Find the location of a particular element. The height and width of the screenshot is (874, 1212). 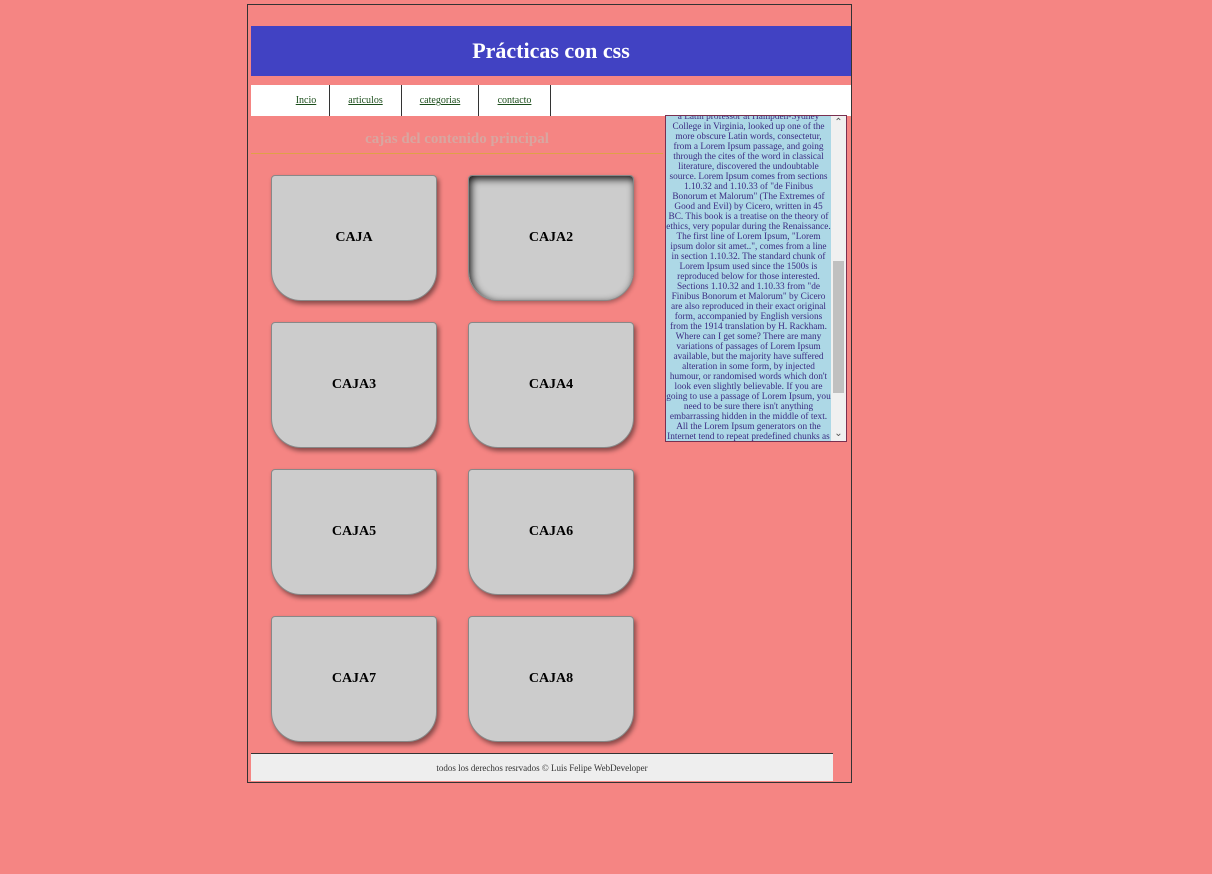

box-caja5: CAJA5 is located at coordinates (354, 532).